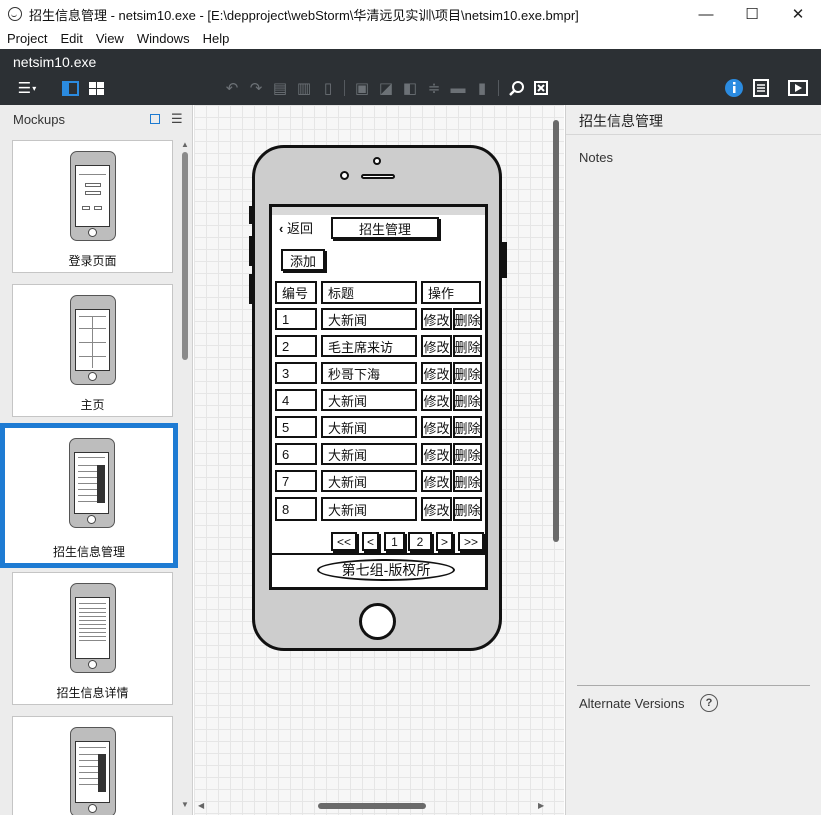 This screenshot has width=821, height=815. I want to click on mockup-thumbnail-login: 登录页面, so click(92, 206).